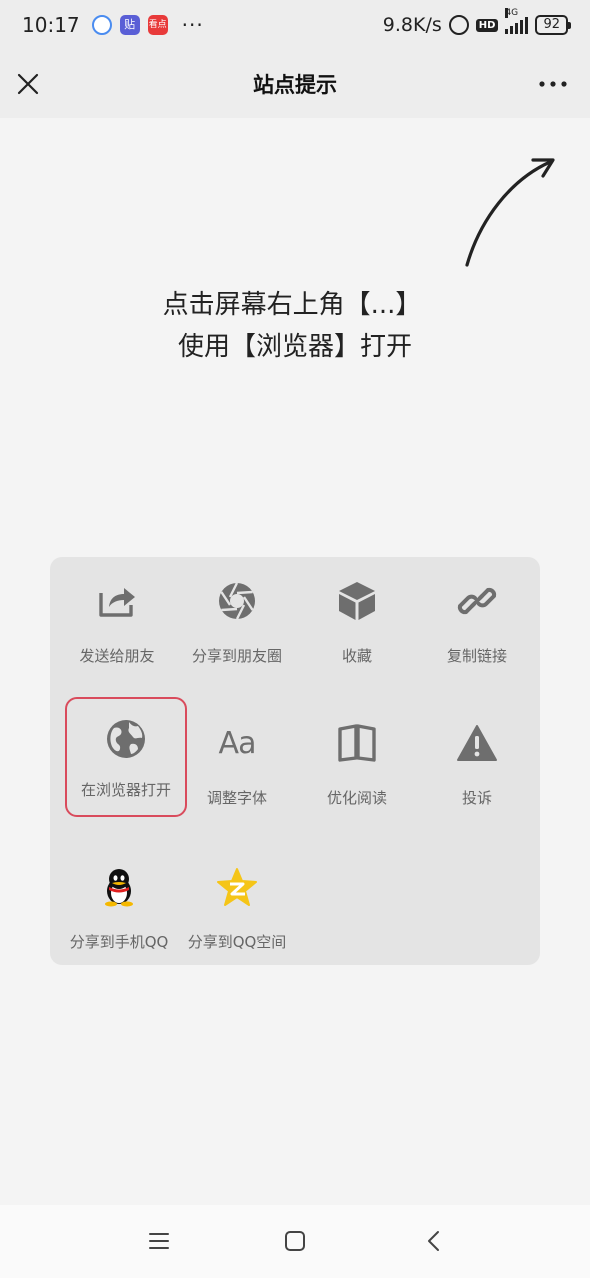  I want to click on system-nav-bar, so click(295, 1241).